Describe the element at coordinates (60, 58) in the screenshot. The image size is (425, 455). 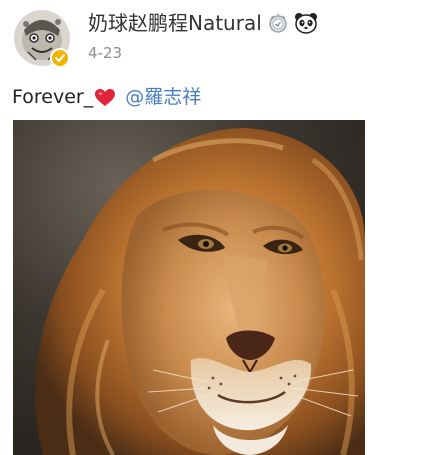
I see `verified-badge-icon` at that location.